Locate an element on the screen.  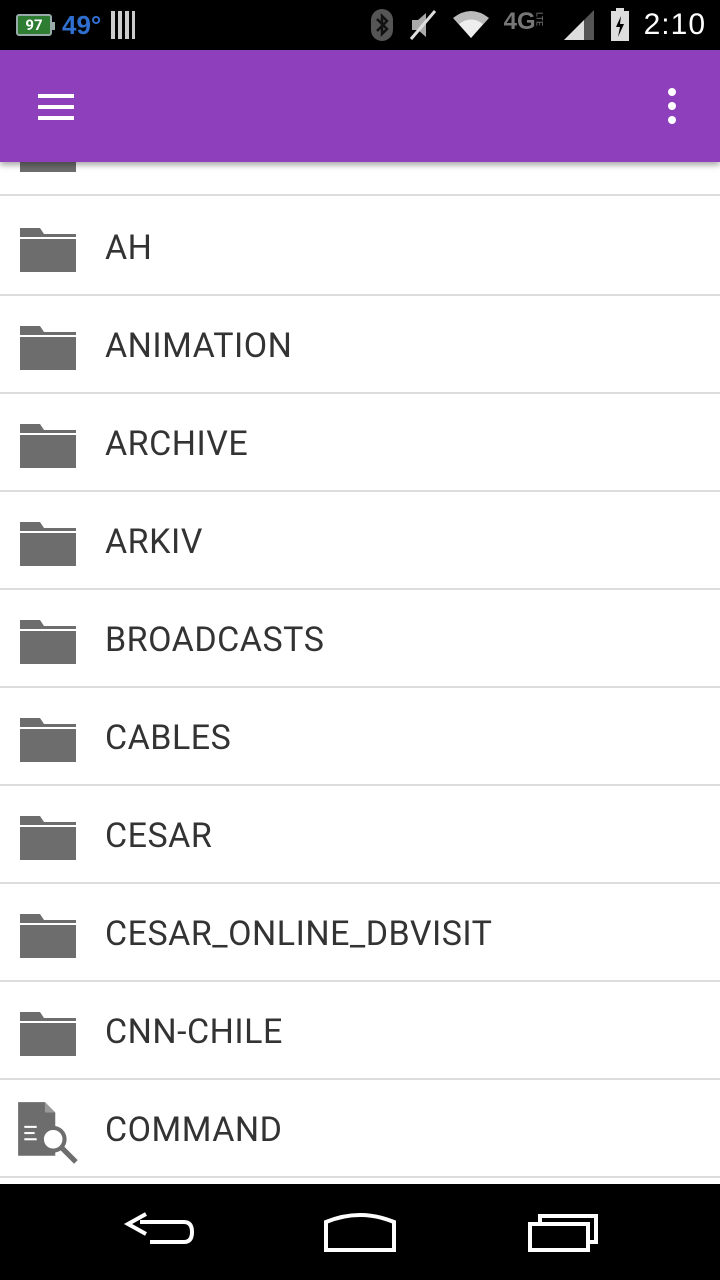
list-item: ARCHIVE is located at coordinates (360, 444).